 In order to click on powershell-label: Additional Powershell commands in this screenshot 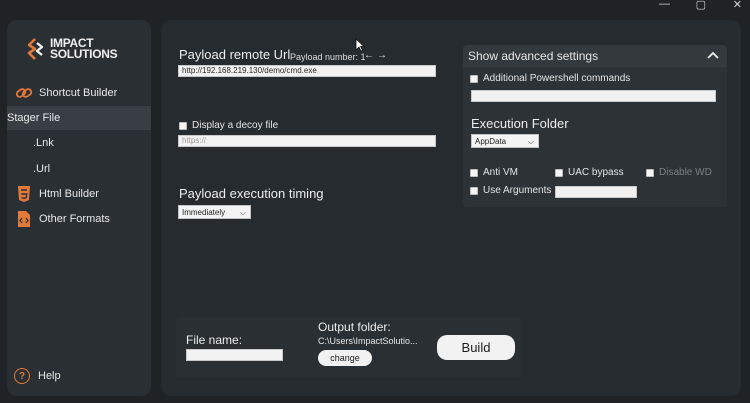, I will do `click(557, 78)`.